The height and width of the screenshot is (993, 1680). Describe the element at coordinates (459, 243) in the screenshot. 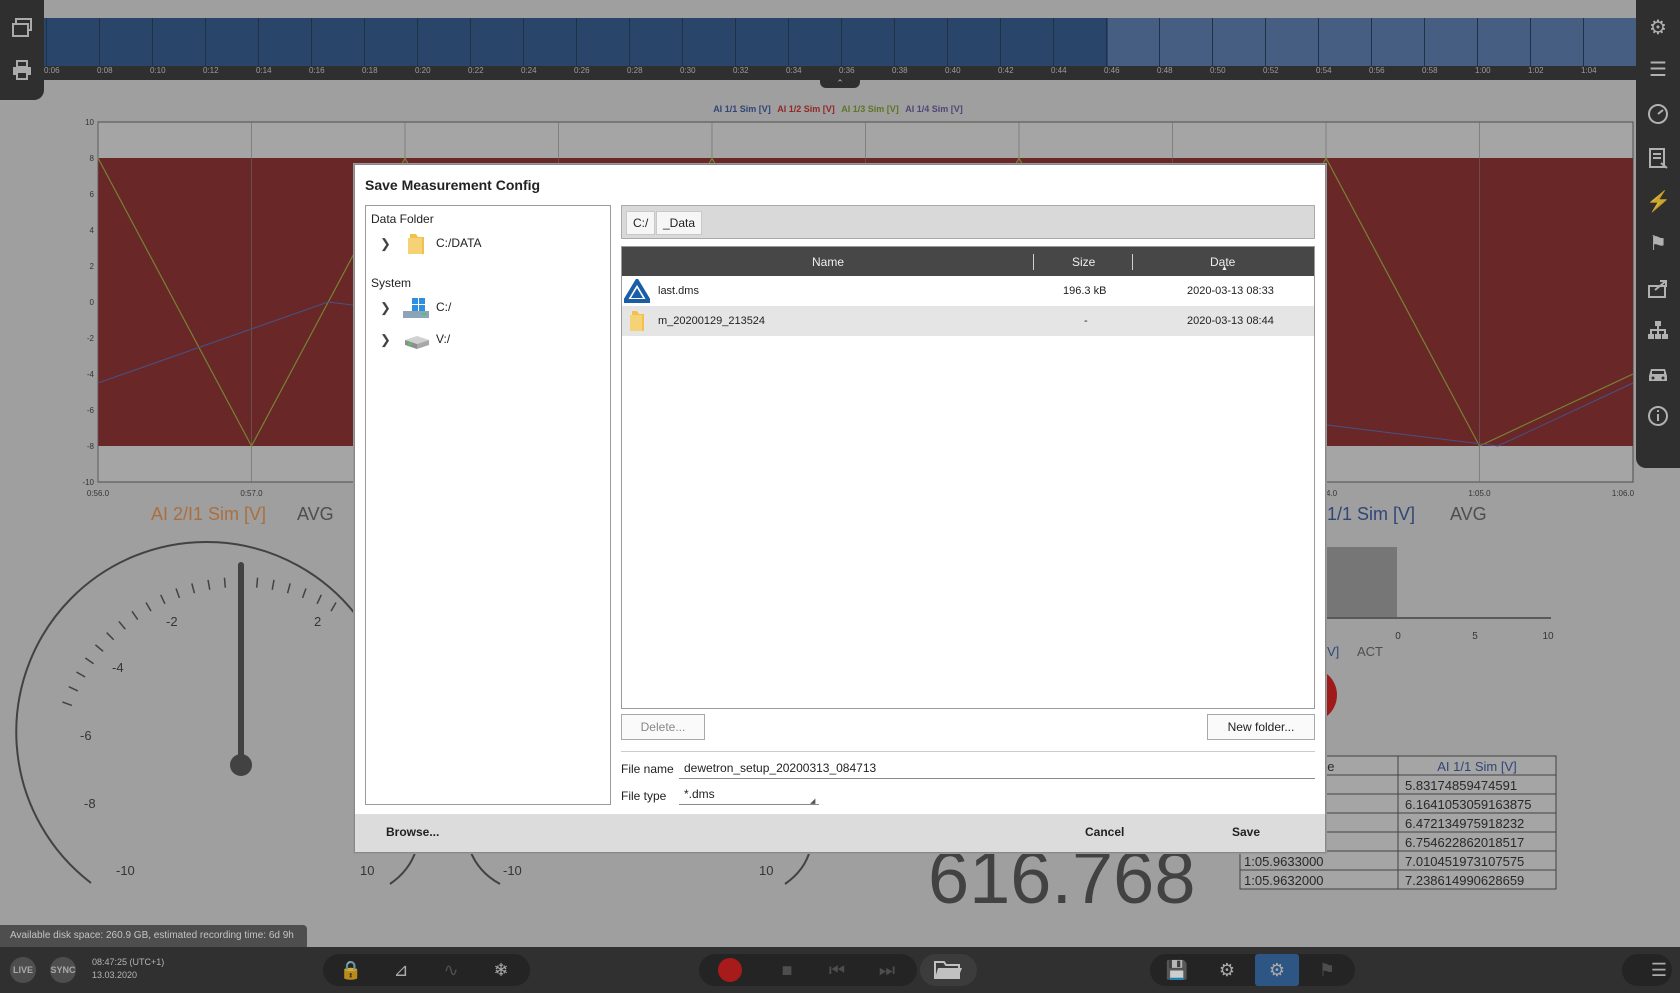

I see `tree-item-label: C:/DATA` at that location.